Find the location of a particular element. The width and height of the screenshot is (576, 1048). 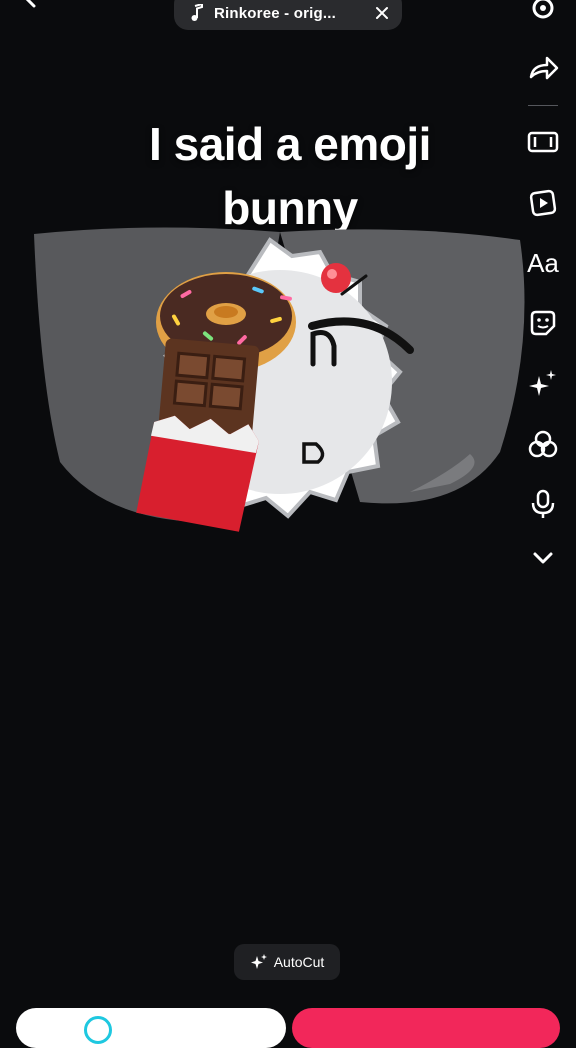

autocut-label: AutoCut is located at coordinates (299, 962).